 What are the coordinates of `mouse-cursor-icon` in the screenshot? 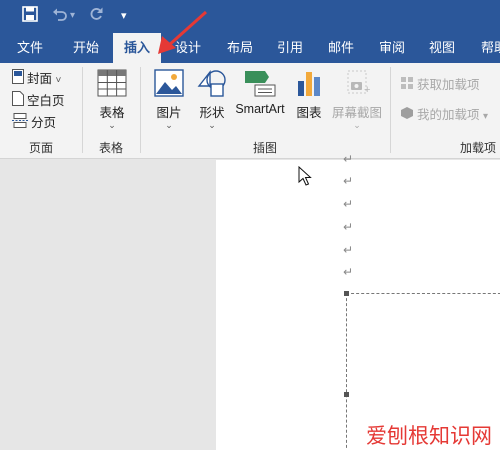 It's located at (305, 176).